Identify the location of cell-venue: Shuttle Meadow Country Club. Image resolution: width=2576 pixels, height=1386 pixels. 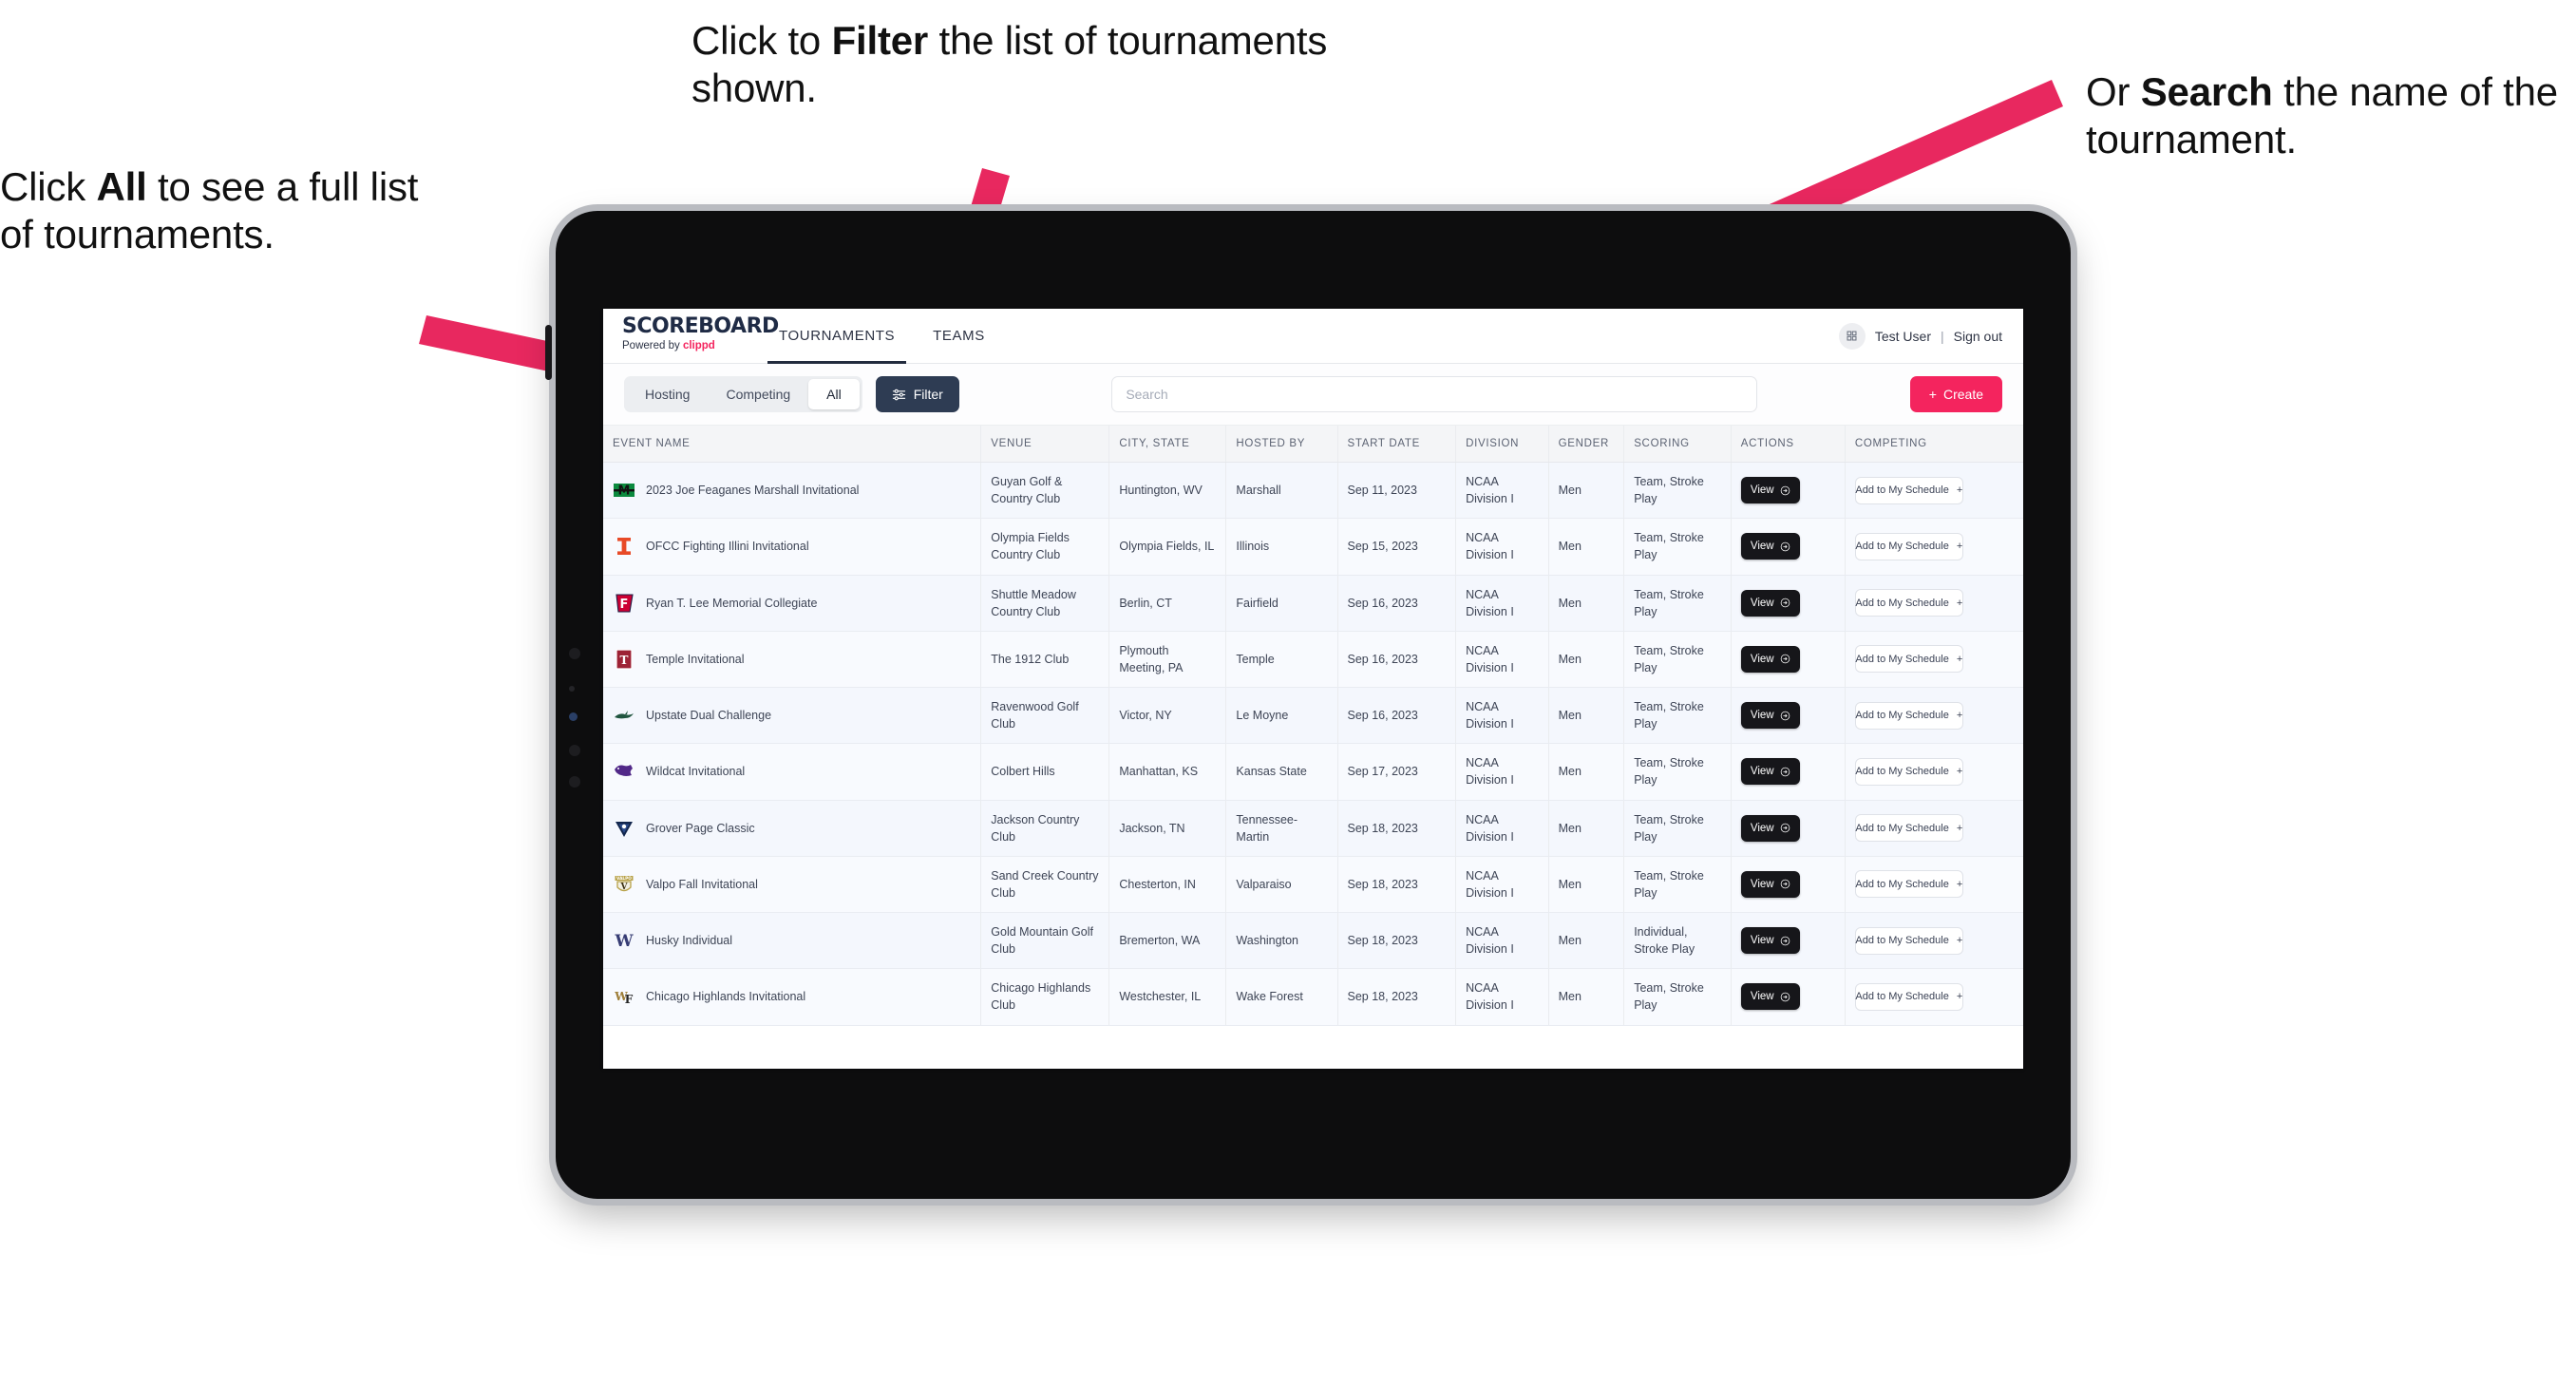
(1045, 603).